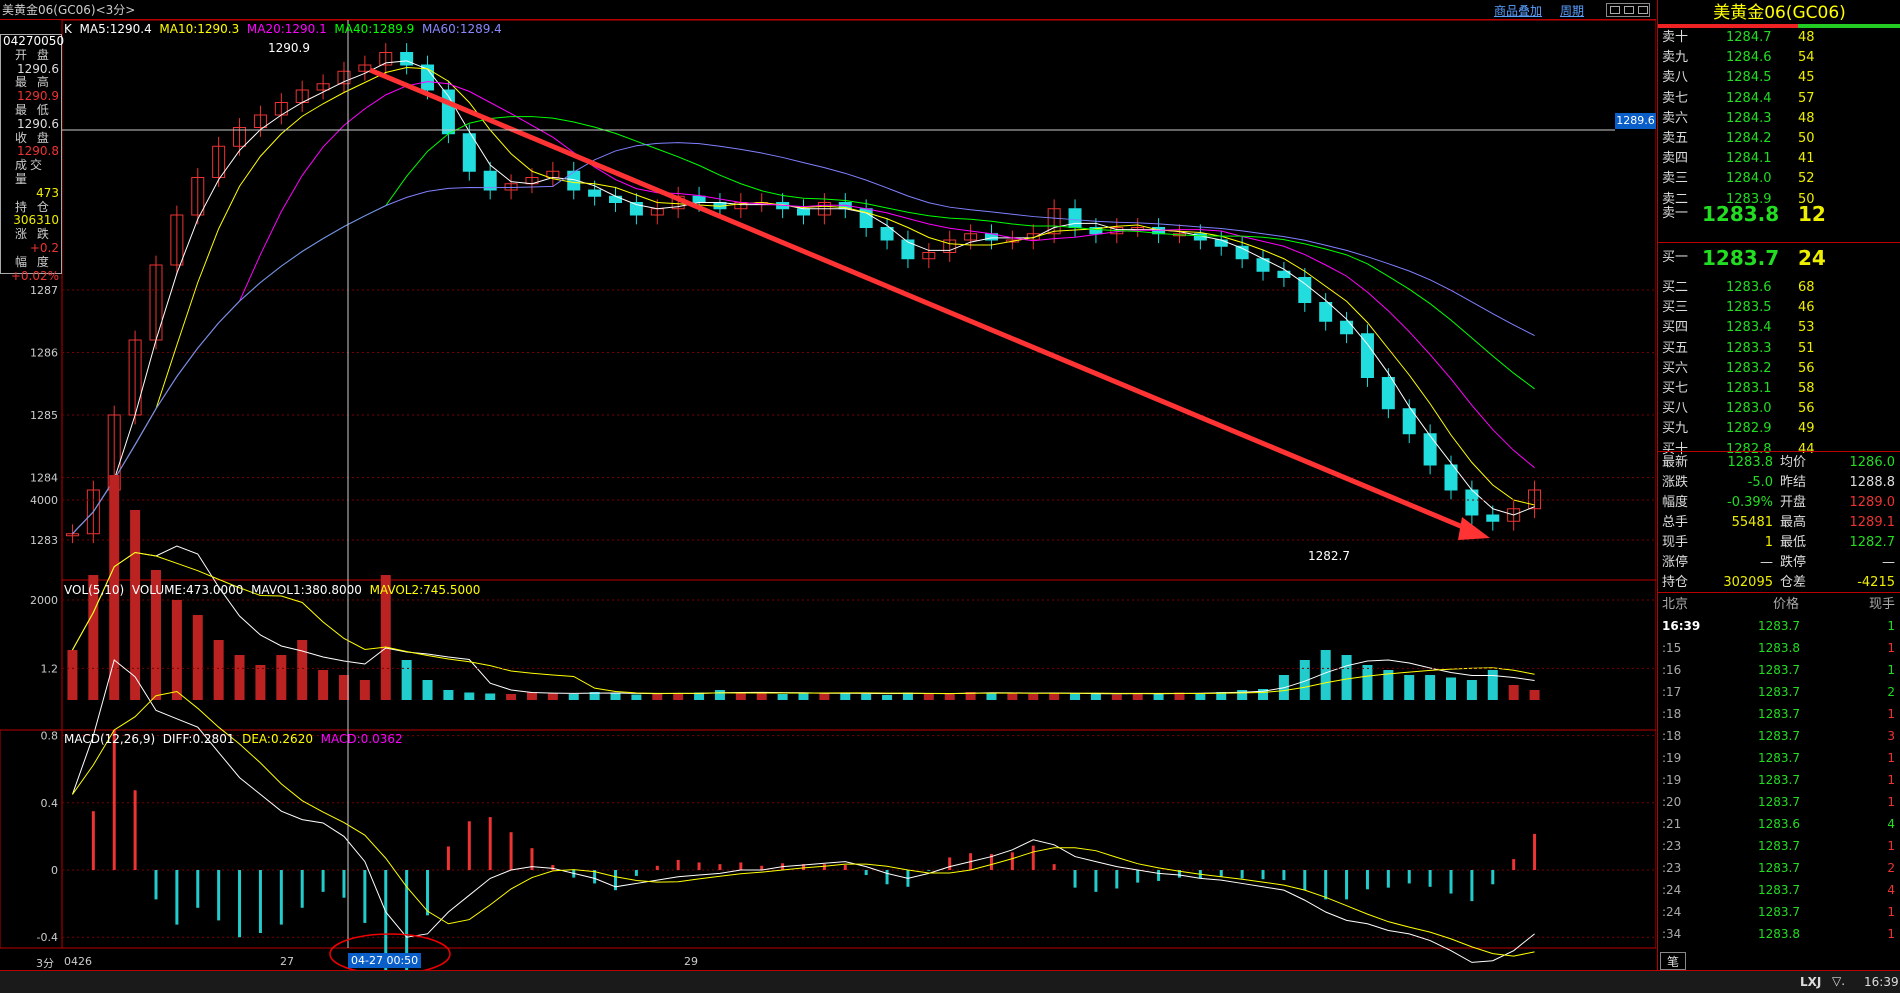 The image size is (1900, 993). Describe the element at coordinates (1793, 522) in the screenshot. I see `stat-label: 最高` at that location.